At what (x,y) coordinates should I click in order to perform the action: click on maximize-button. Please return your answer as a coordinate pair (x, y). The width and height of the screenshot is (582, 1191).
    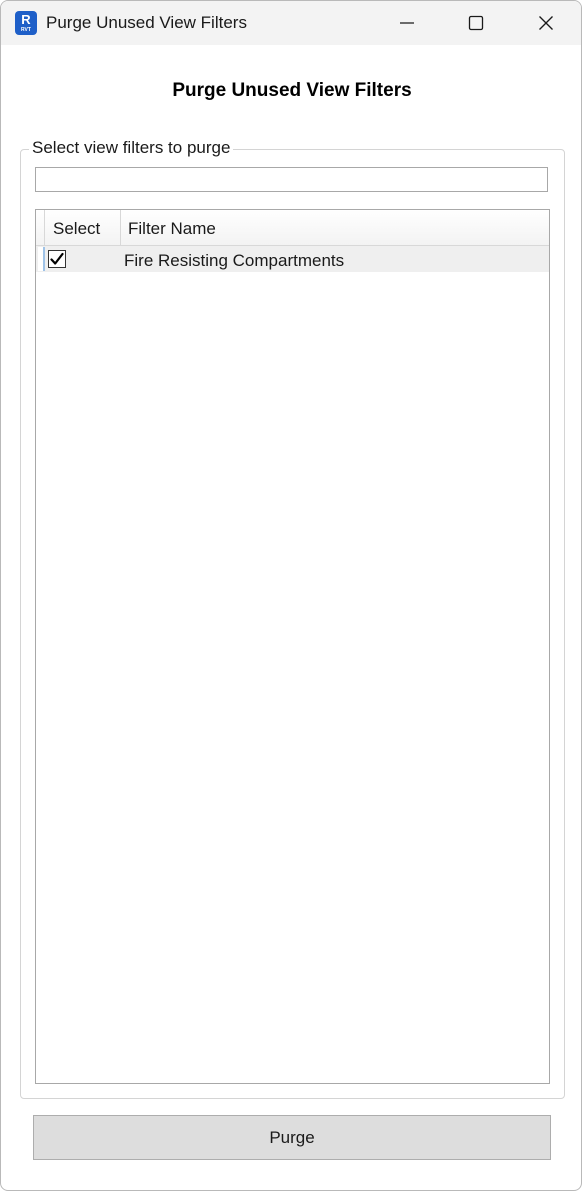
    Looking at the image, I should click on (476, 23).